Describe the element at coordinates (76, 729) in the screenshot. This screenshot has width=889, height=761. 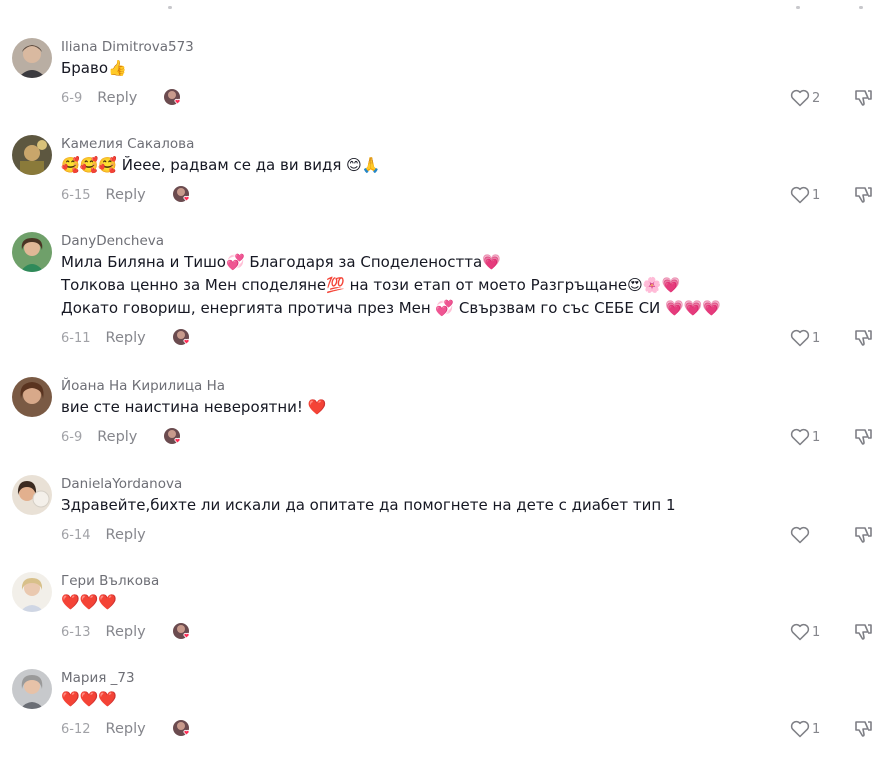
I see `comment-date: 6-12` at that location.